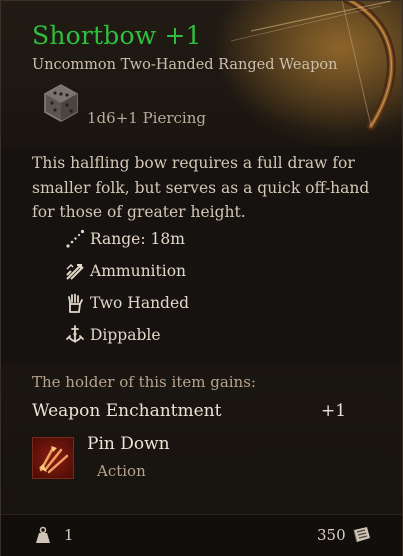  I want to click on range-icon, so click(75, 238).